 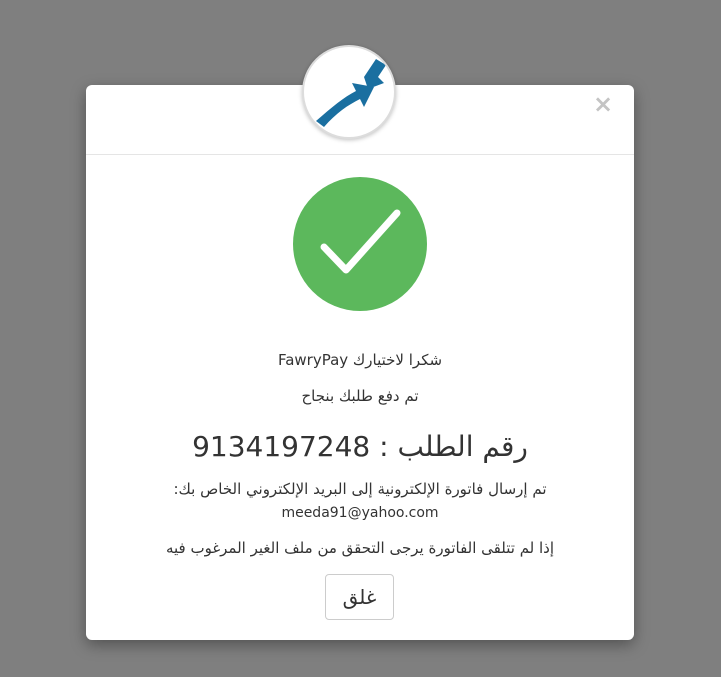 I want to click on order-number: رقم الطلب : 9134197248, so click(x=360, y=446).